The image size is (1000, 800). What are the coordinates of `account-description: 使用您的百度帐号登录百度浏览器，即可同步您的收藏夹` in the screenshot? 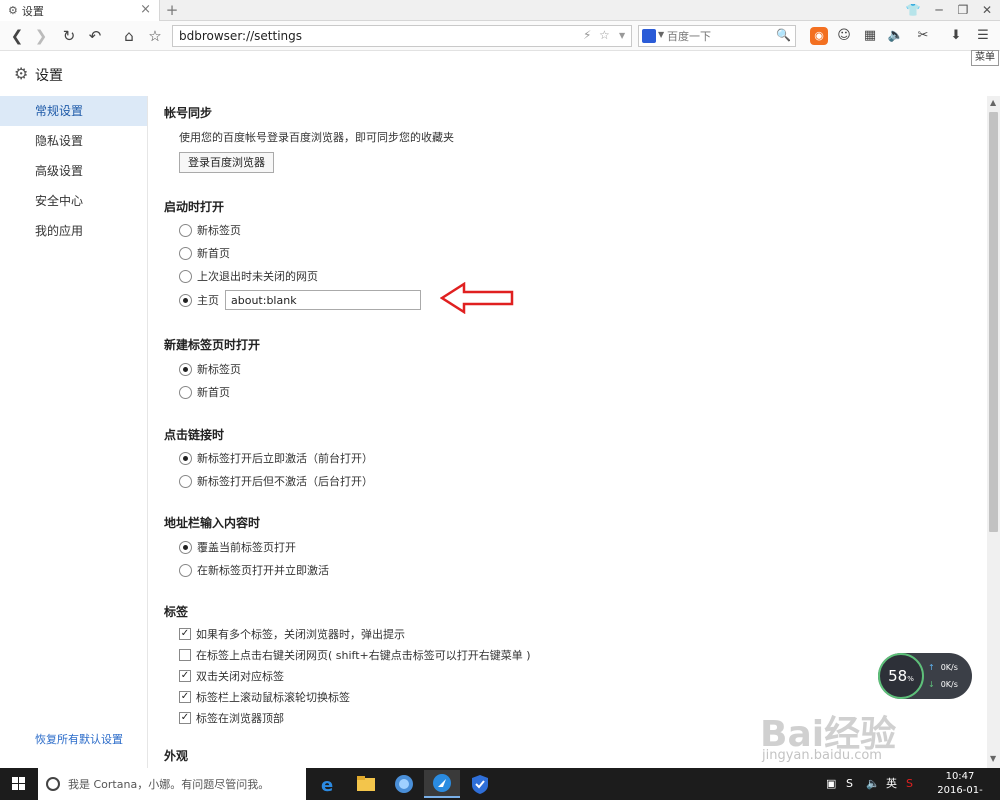 It's located at (316, 137).